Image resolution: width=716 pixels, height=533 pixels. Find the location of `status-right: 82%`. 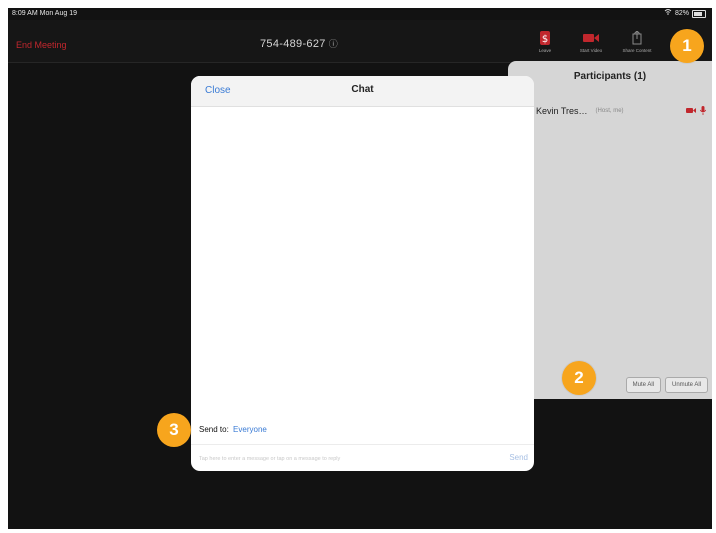

status-right: 82% is located at coordinates (685, 14).